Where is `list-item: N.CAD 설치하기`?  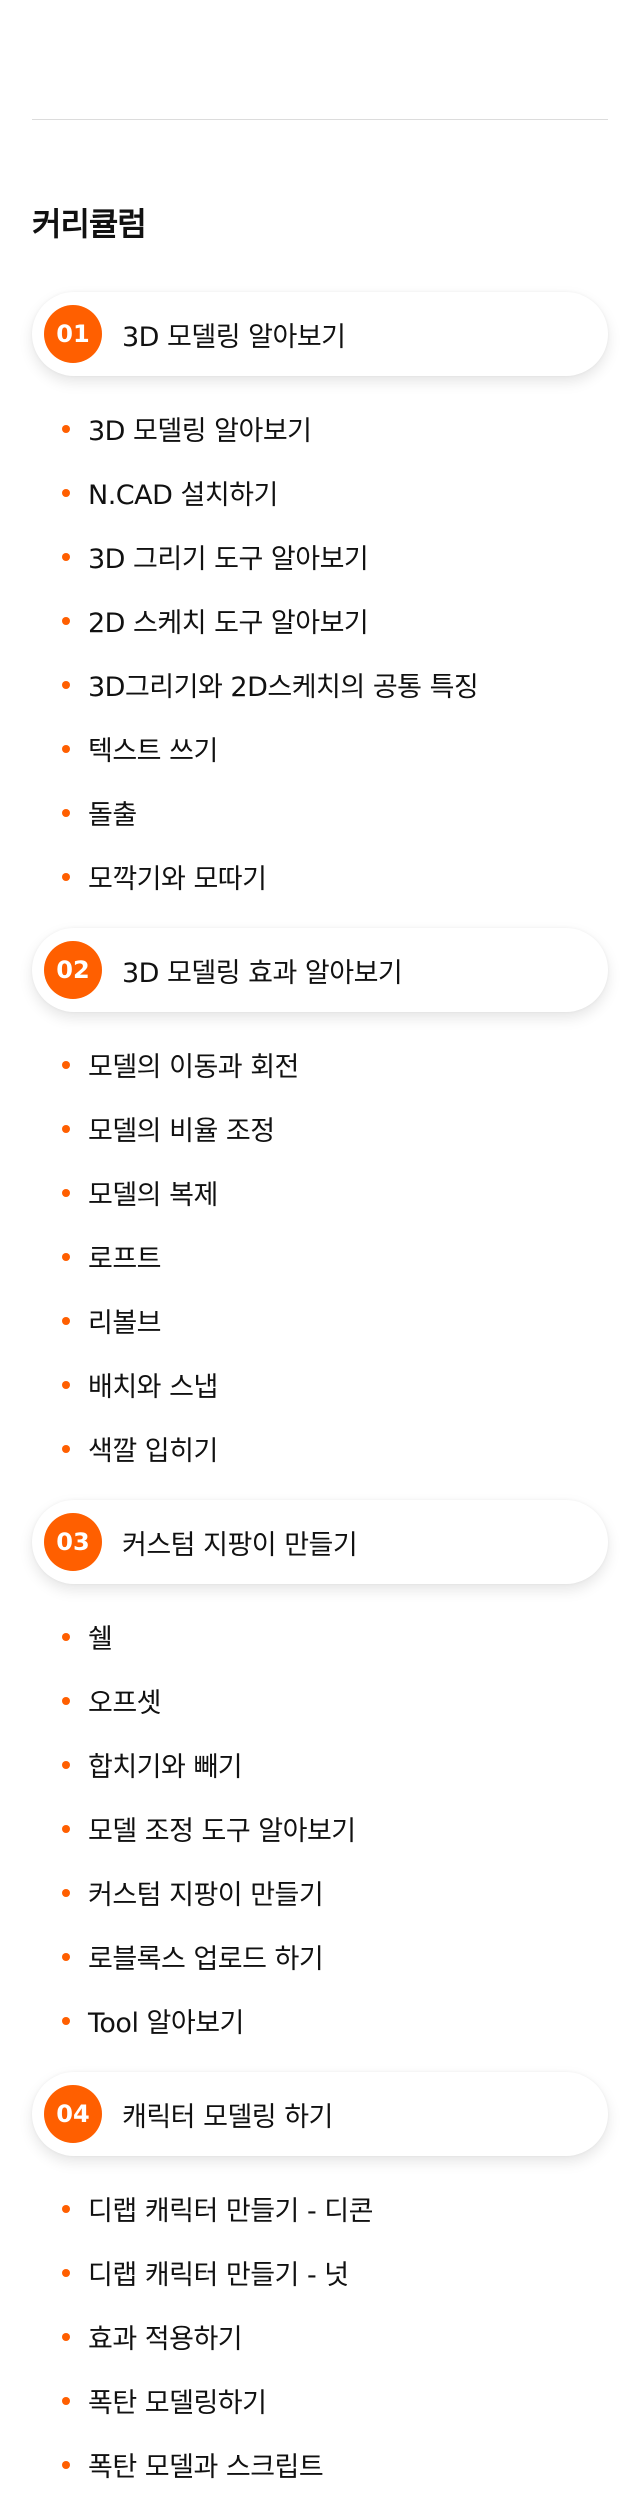
list-item: N.CAD 설치하기 is located at coordinates (255, 492).